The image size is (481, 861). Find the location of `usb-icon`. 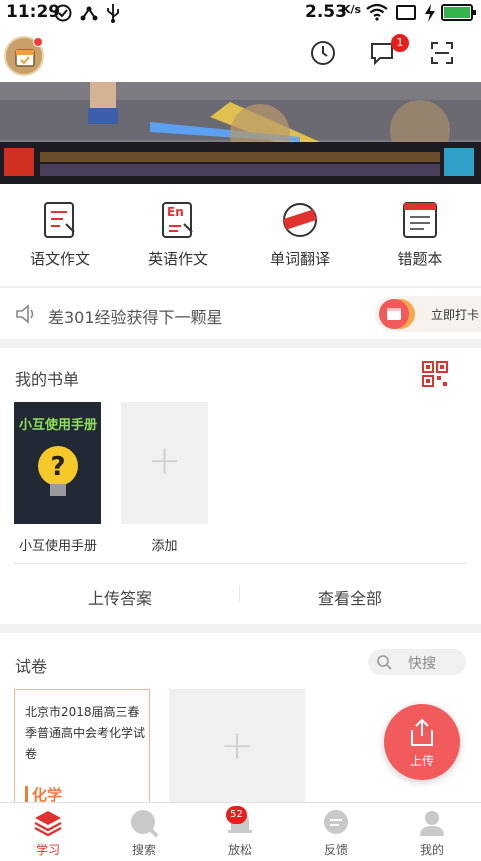

usb-icon is located at coordinates (113, 15).